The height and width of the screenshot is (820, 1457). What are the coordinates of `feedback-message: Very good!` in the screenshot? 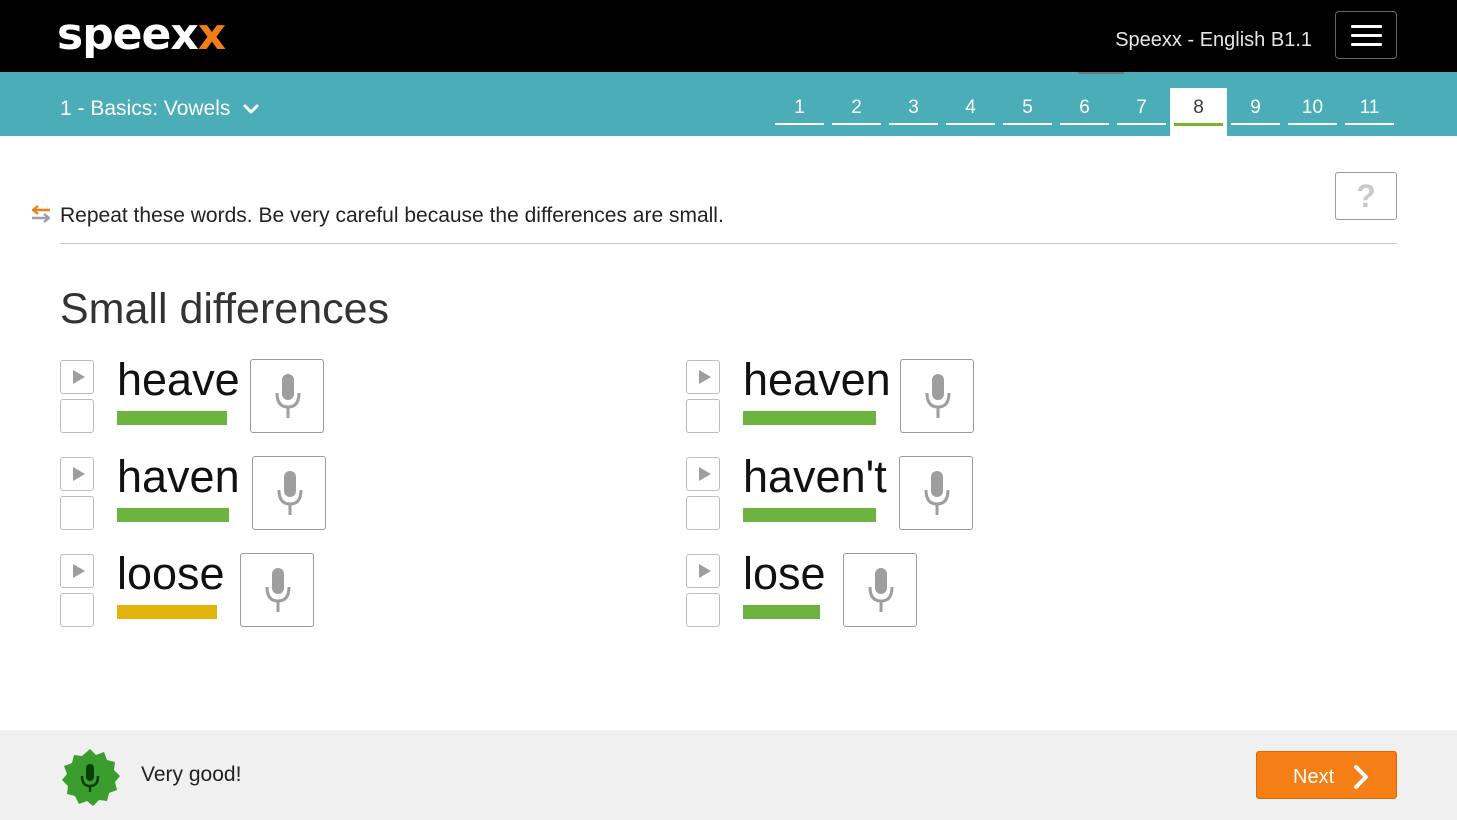 It's located at (191, 774).